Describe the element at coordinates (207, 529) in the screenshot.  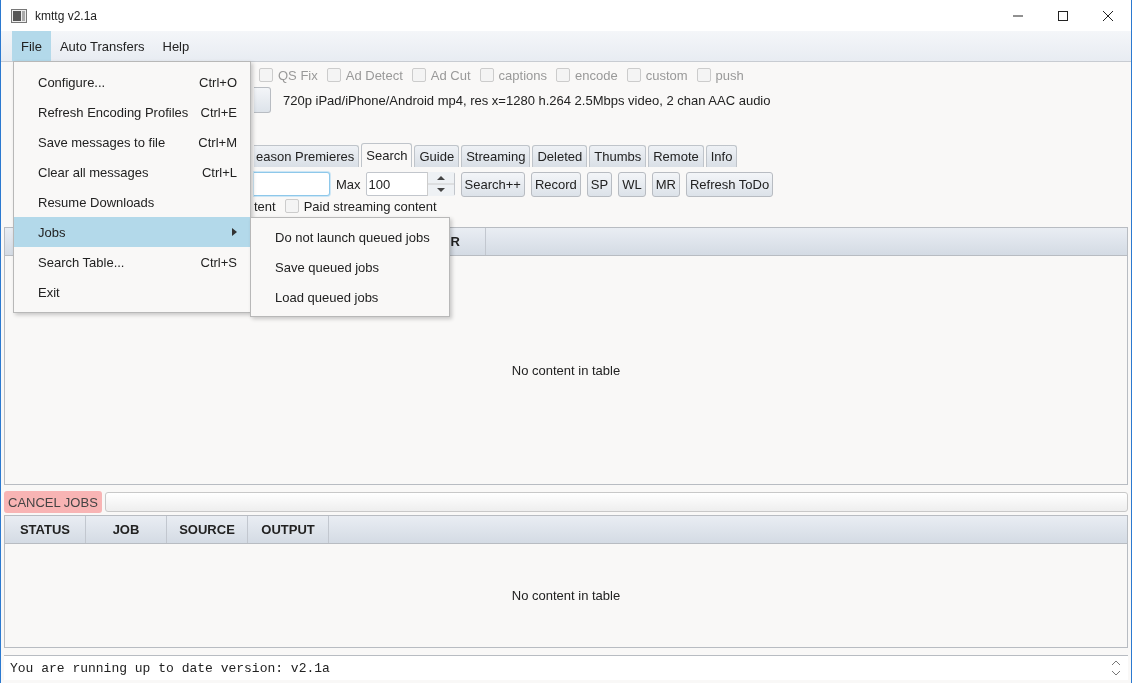
I see `column-header: SOURCE` at that location.